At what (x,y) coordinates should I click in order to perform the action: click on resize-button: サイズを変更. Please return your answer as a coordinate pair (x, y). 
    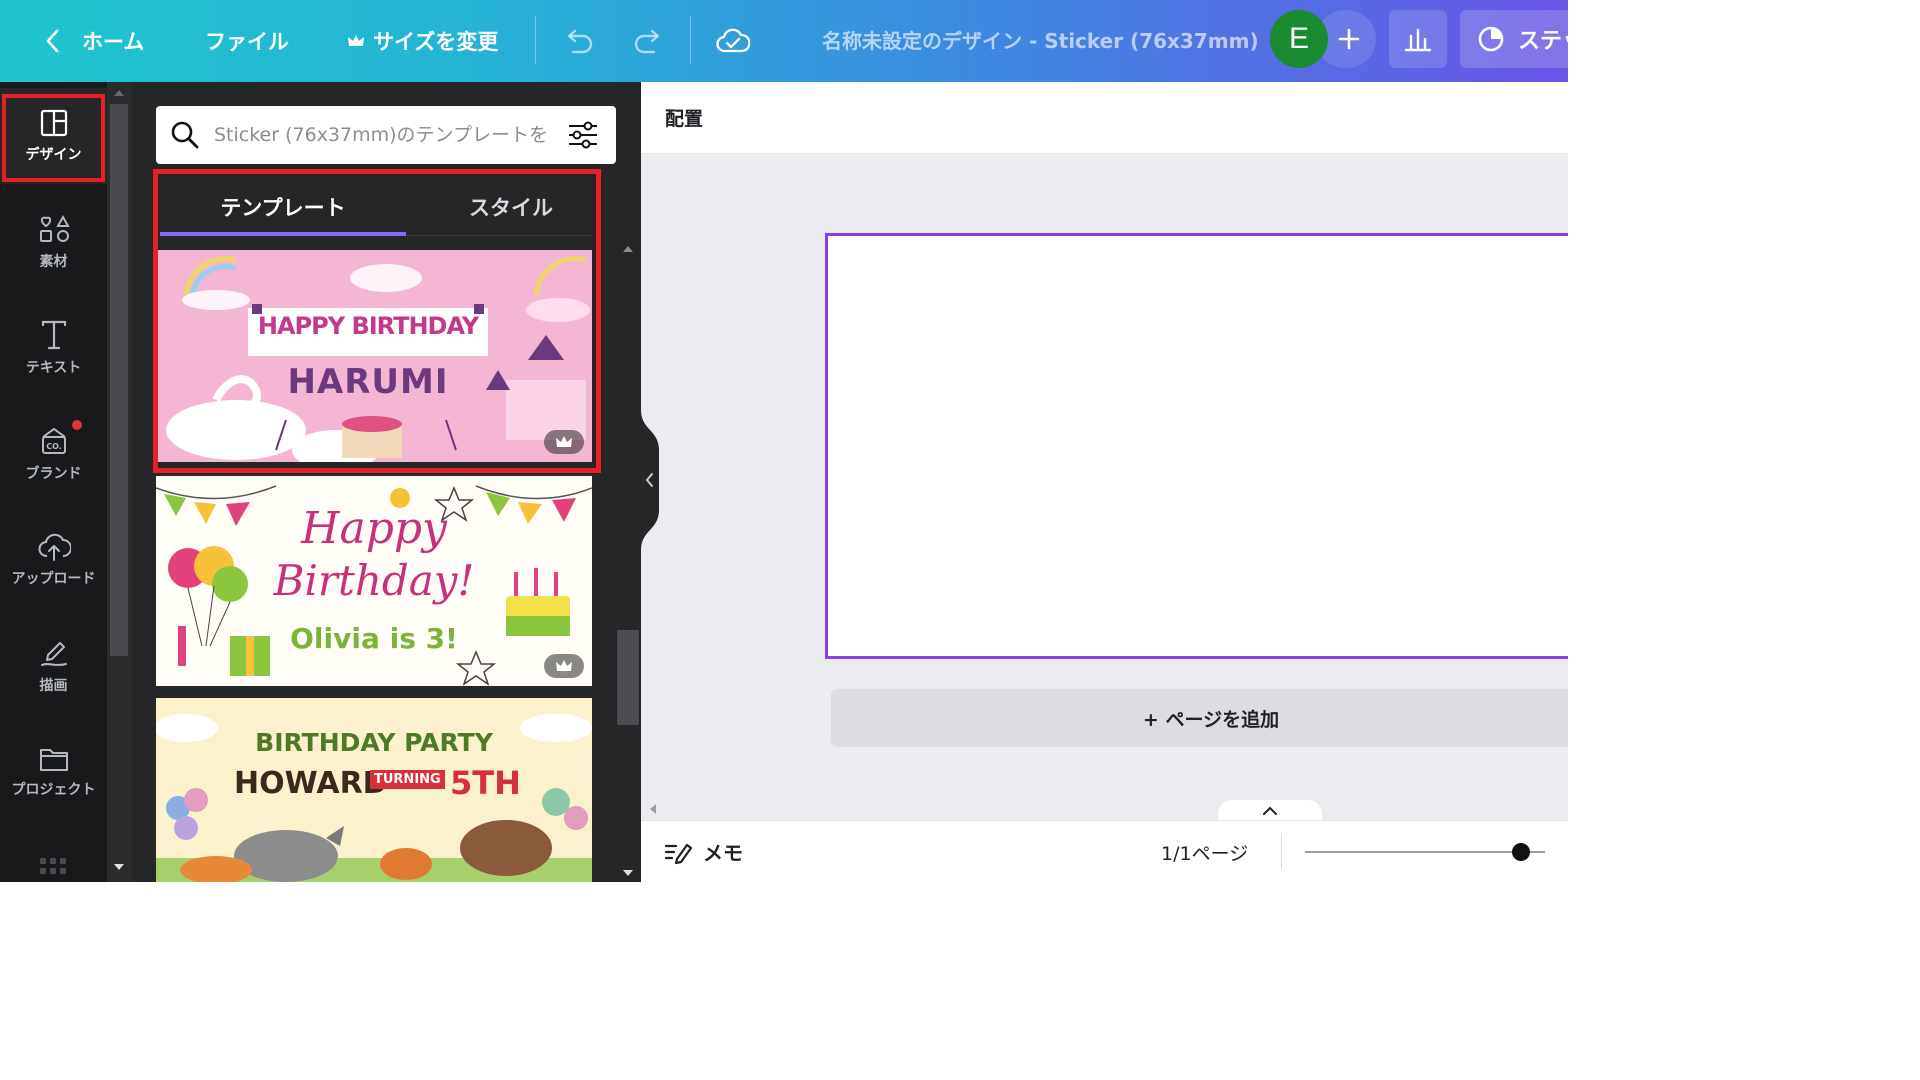
    Looking at the image, I should click on (422, 41).